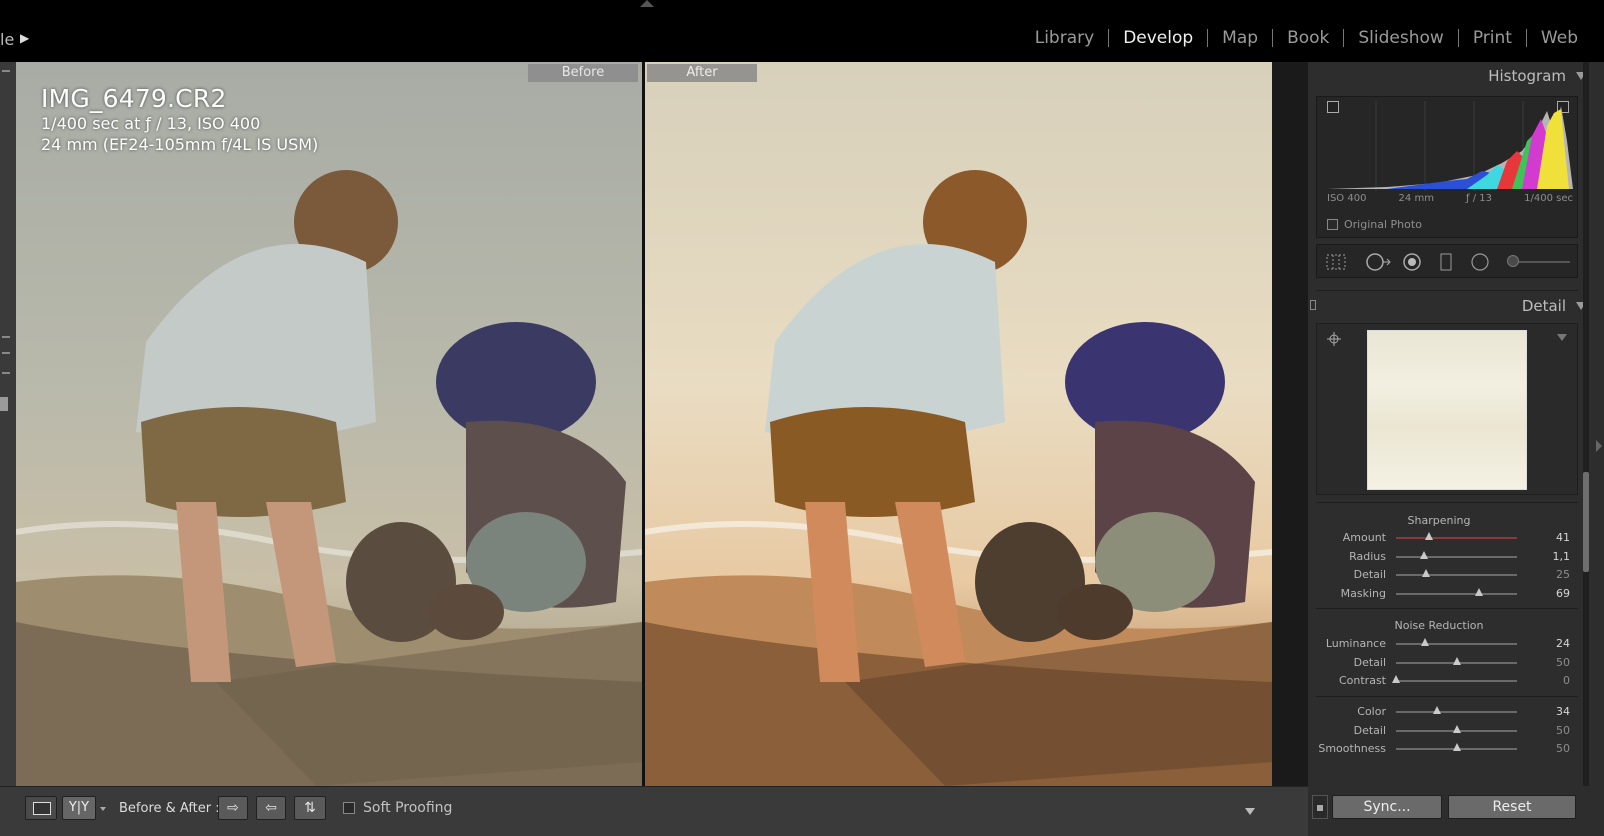 This screenshot has width=1604, height=836. I want to click on slider-value: 69, so click(1555, 593).